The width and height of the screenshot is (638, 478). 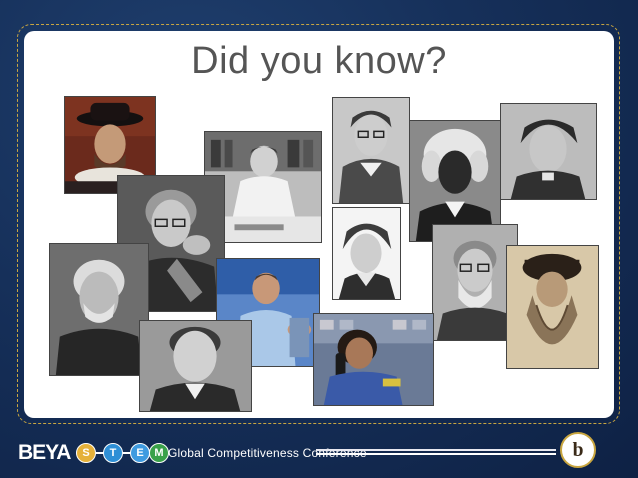 I want to click on portrait-woman-glasses-collar, so click(x=371, y=150).